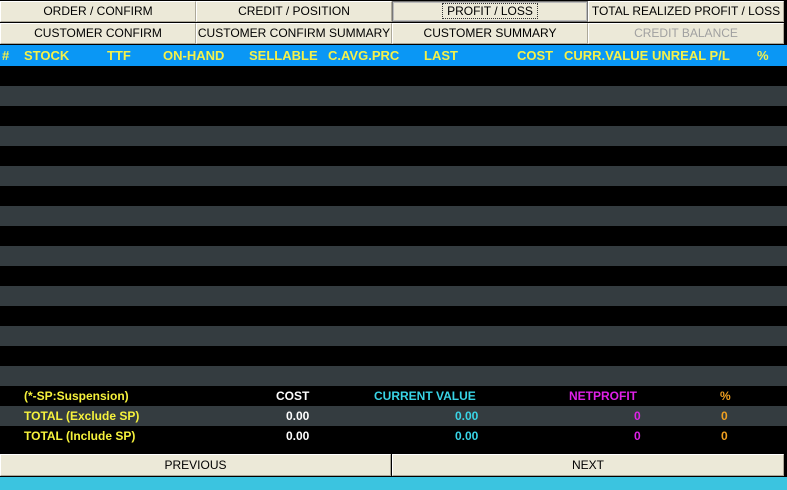 Image resolution: width=787 pixels, height=490 pixels. I want to click on total-exclude-percent: 0, so click(724, 416).